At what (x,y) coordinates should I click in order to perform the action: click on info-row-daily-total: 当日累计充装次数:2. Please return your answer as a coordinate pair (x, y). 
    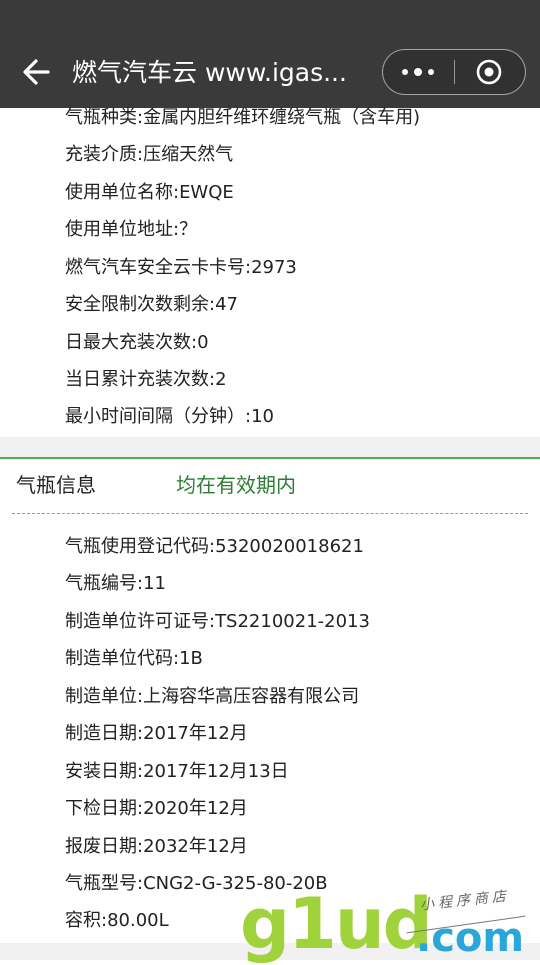
    Looking at the image, I should click on (146, 379).